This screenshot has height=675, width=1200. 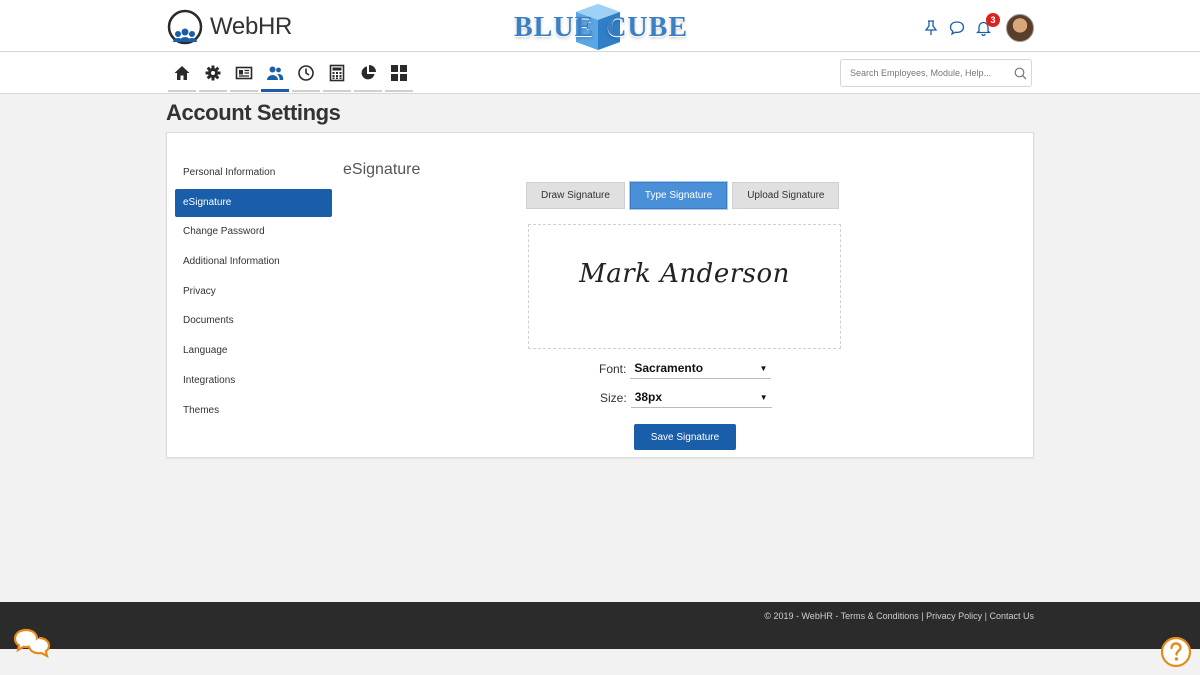 I want to click on search-input, so click(x=925, y=73).